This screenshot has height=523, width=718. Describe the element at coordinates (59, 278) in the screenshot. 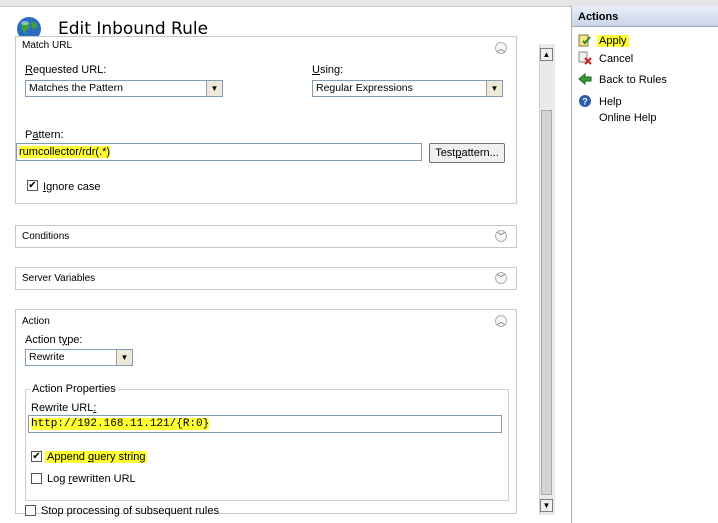

I see `server-variables-header: Server Variables` at that location.